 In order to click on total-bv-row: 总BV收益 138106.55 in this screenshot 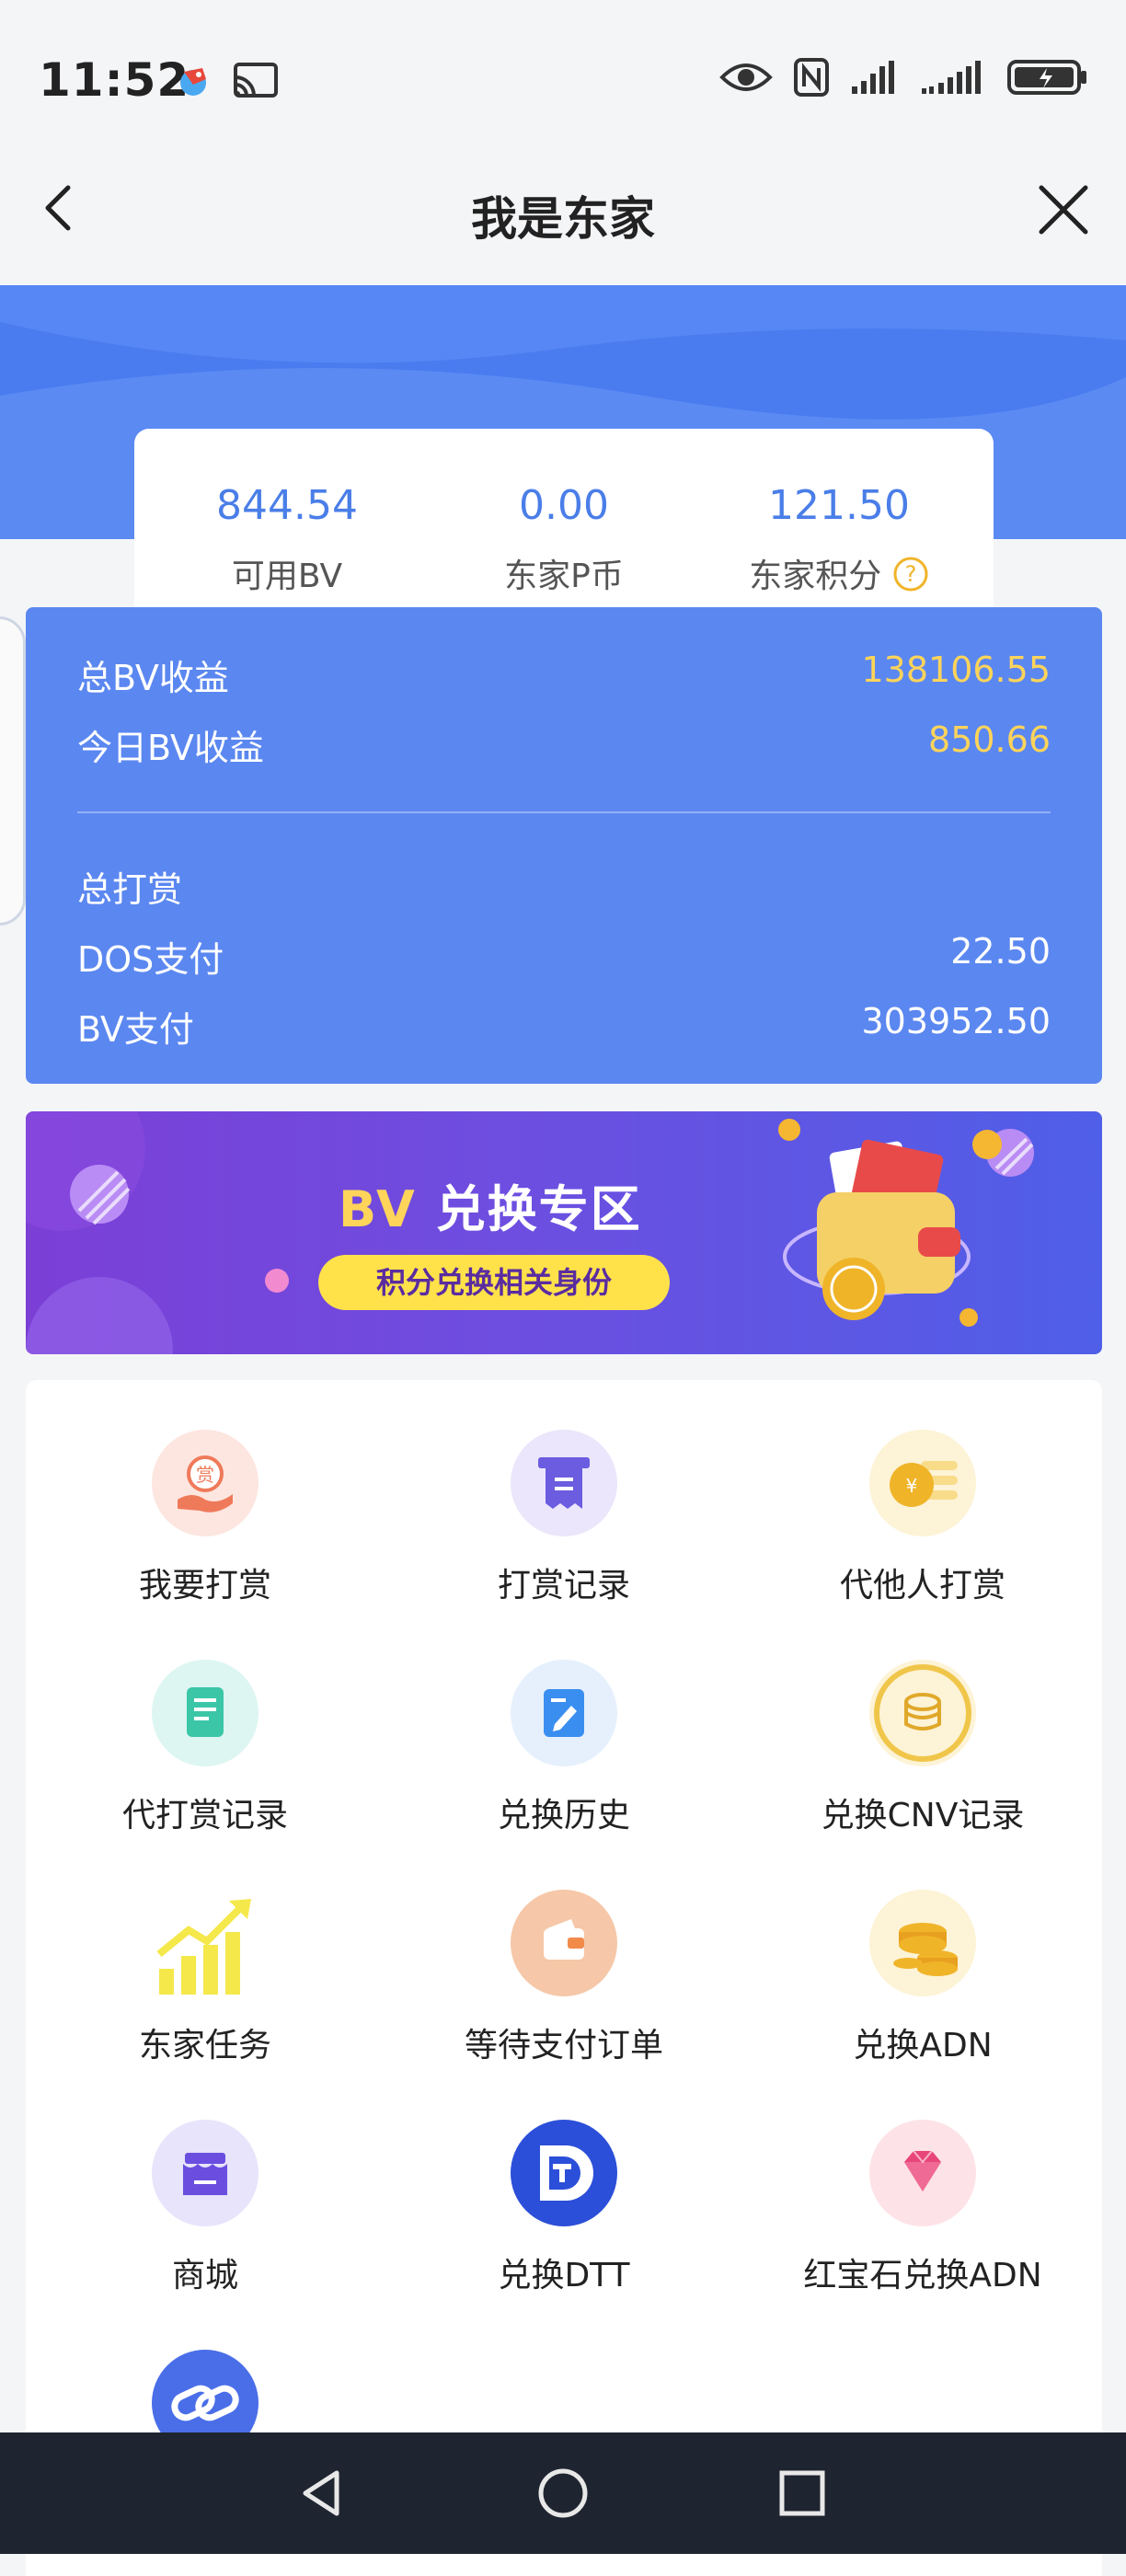, I will do `click(564, 675)`.